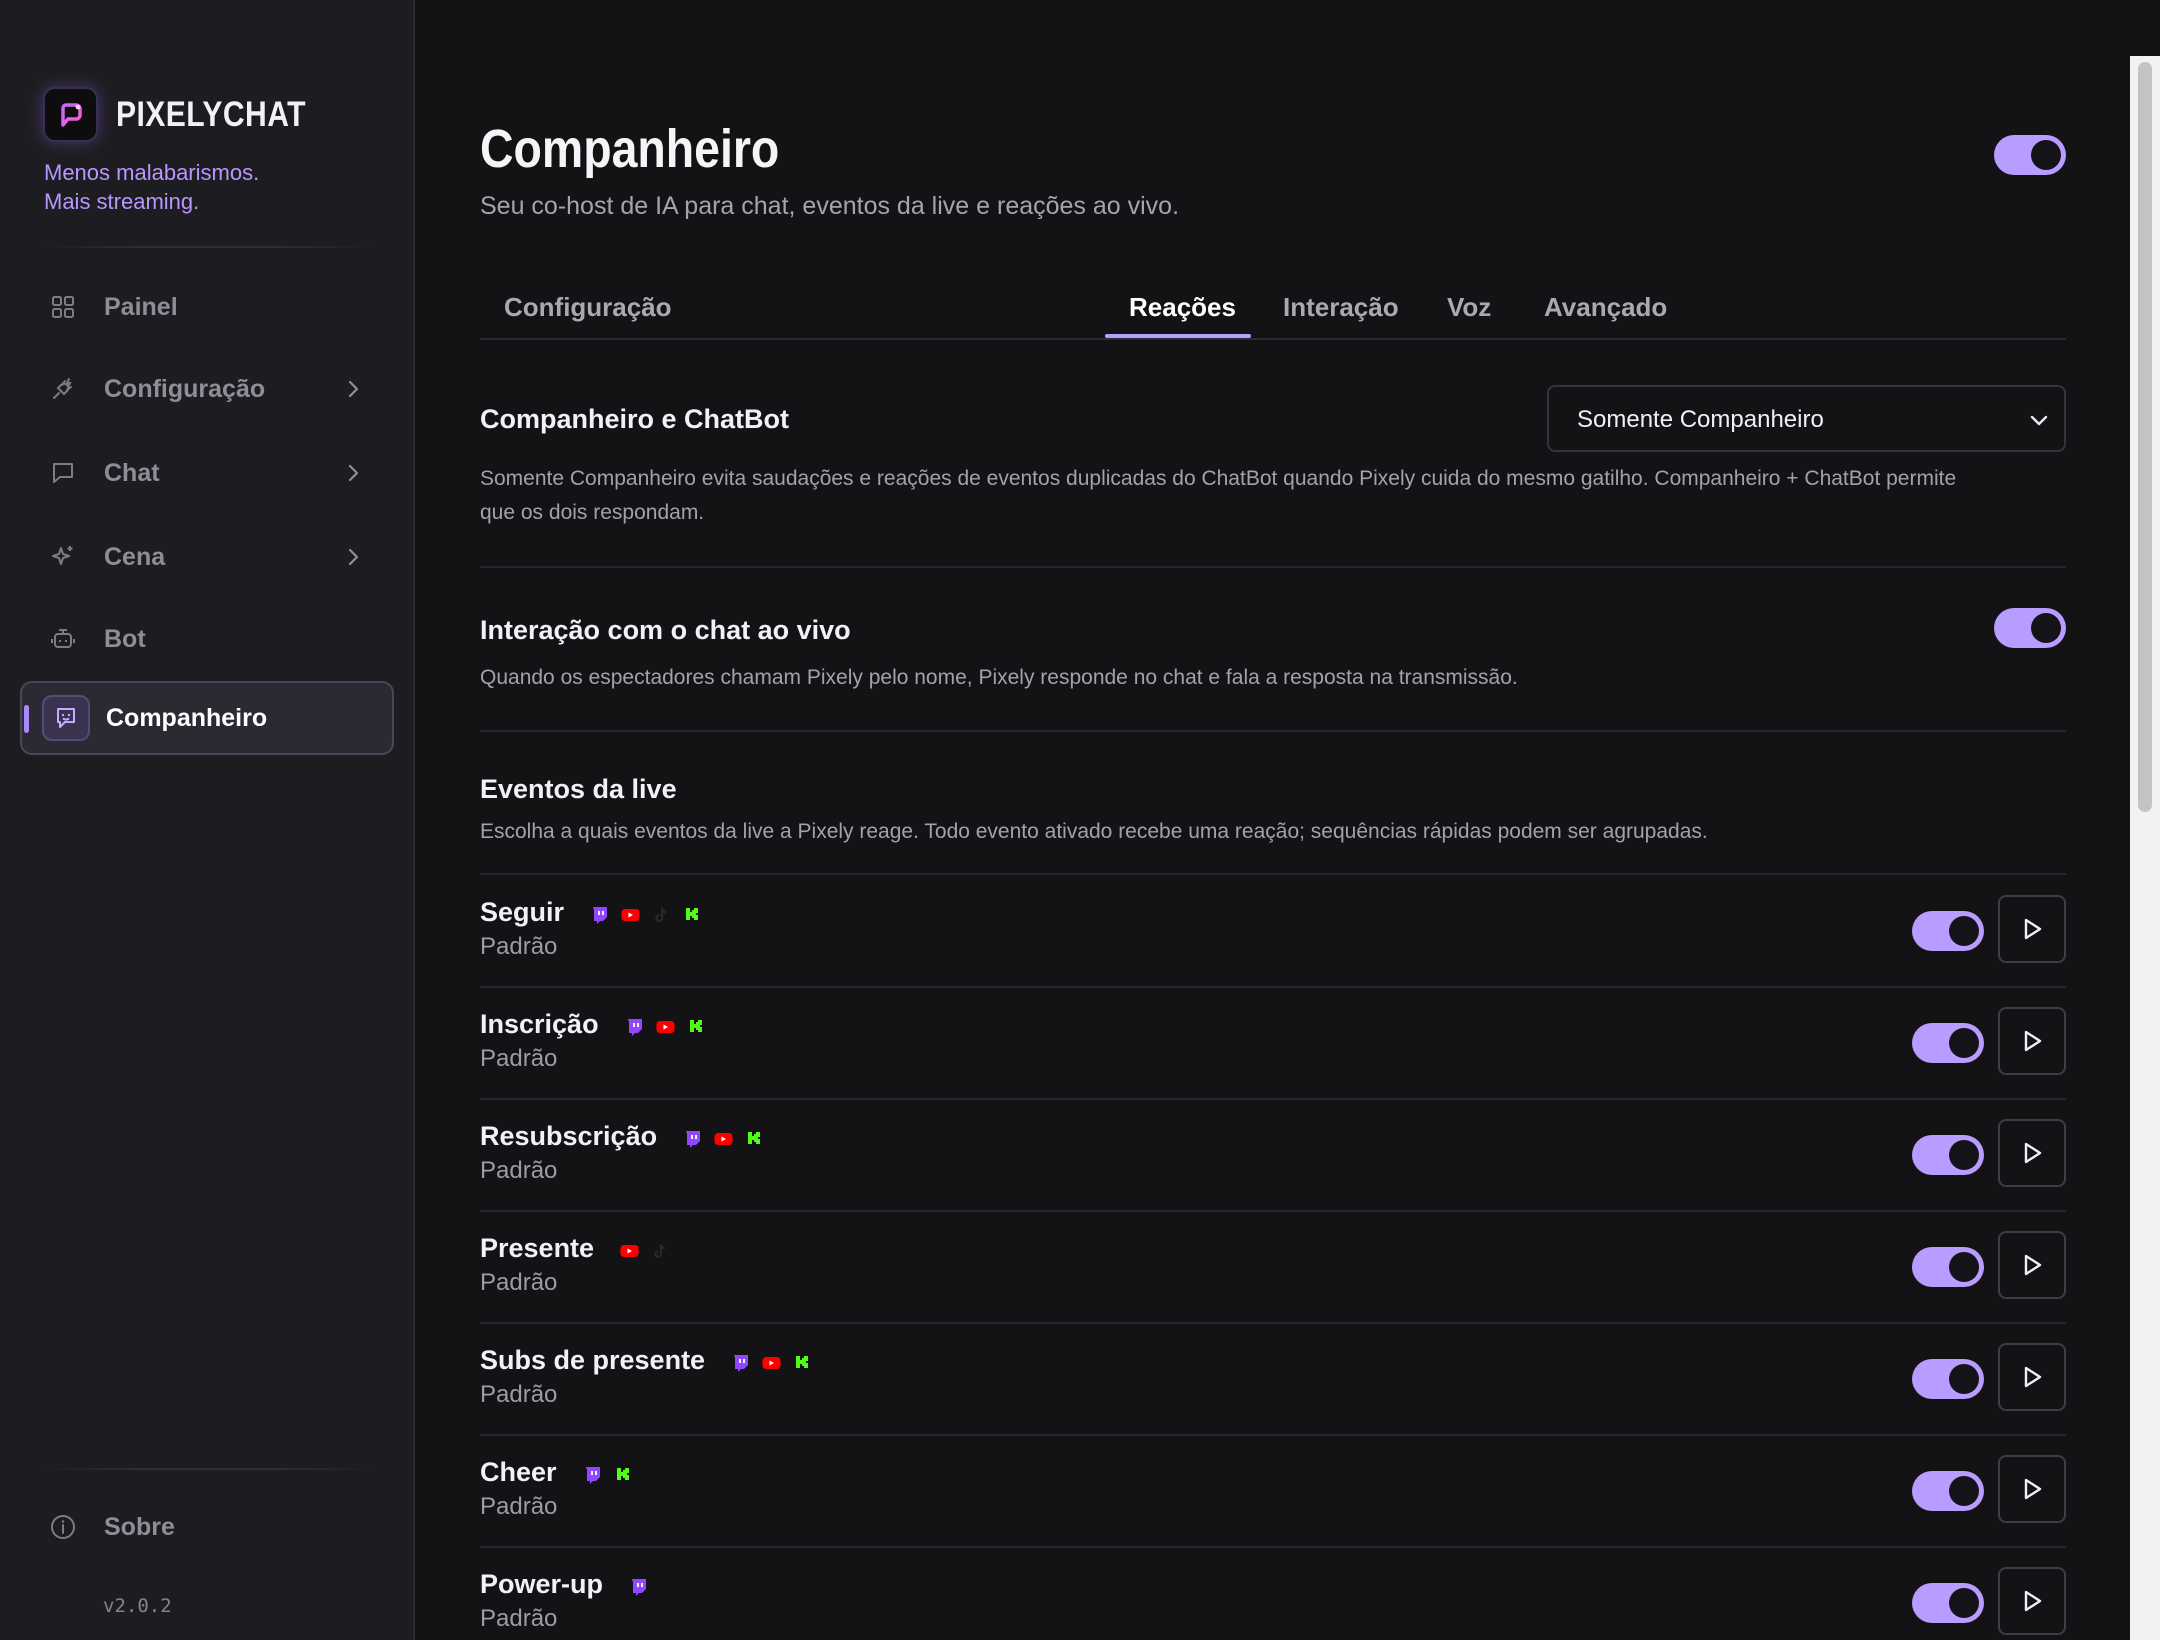 The image size is (2160, 1640). Describe the element at coordinates (1469, 307) in the screenshot. I see `tab-voz: Voz` at that location.